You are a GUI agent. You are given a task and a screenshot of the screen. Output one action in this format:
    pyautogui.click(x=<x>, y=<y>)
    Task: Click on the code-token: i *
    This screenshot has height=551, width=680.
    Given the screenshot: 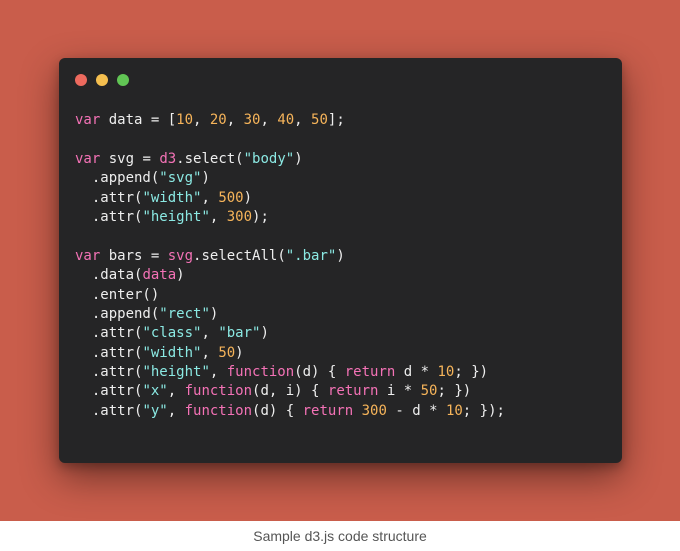 What is the action you would take?
    pyautogui.click(x=399, y=391)
    